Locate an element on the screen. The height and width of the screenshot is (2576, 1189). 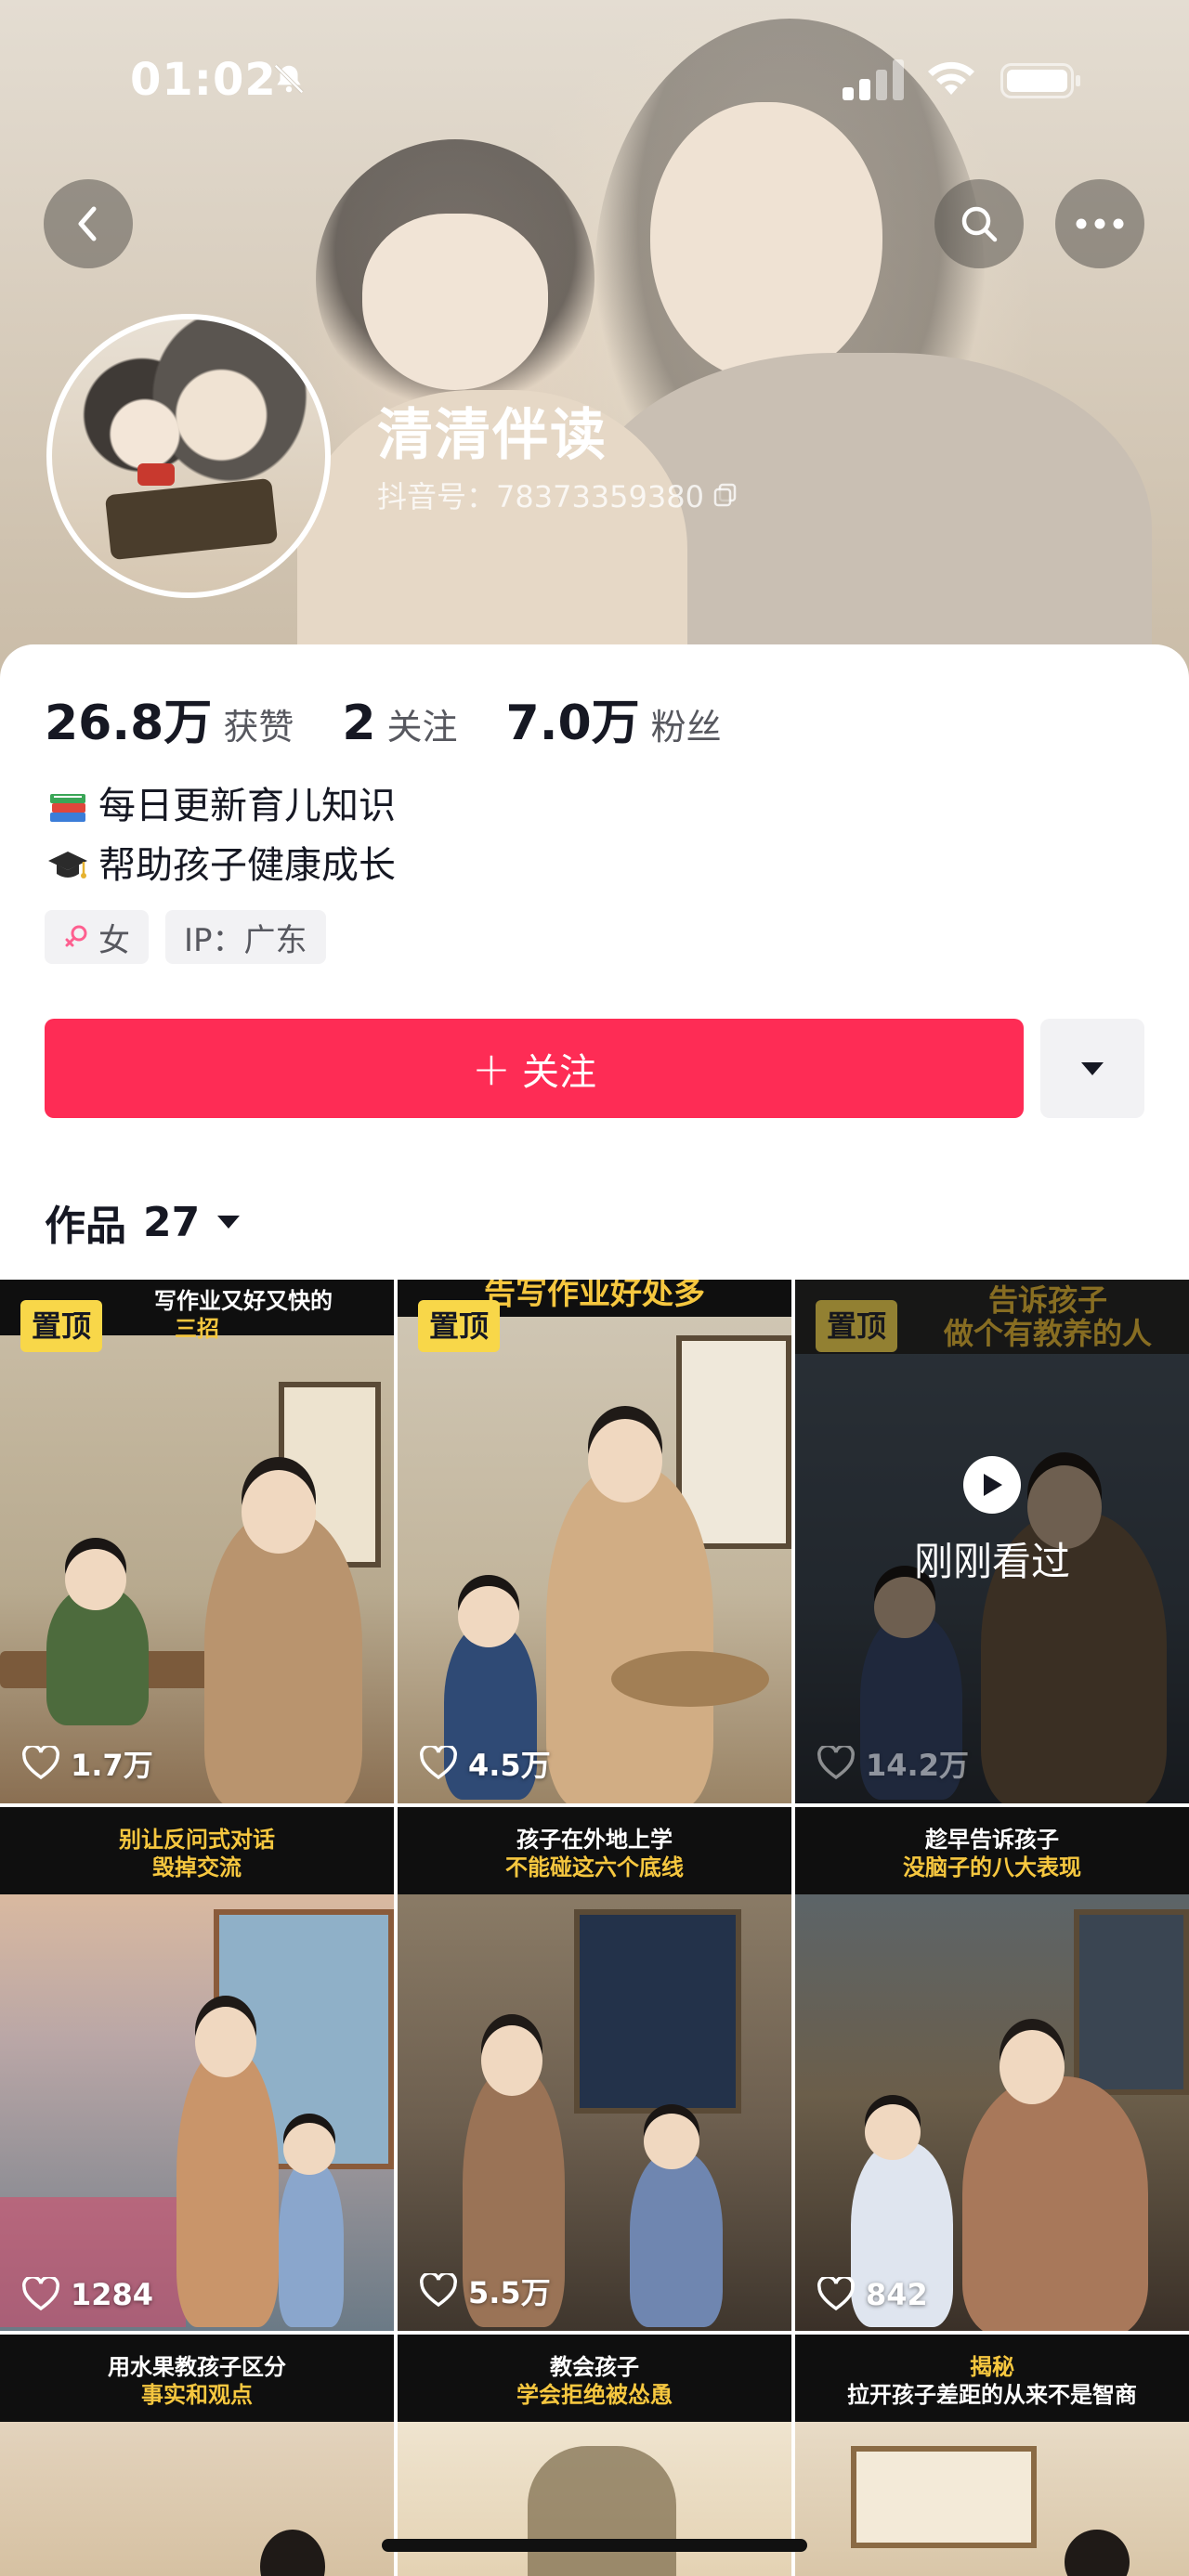
gender-label: 女 is located at coordinates (114, 940).